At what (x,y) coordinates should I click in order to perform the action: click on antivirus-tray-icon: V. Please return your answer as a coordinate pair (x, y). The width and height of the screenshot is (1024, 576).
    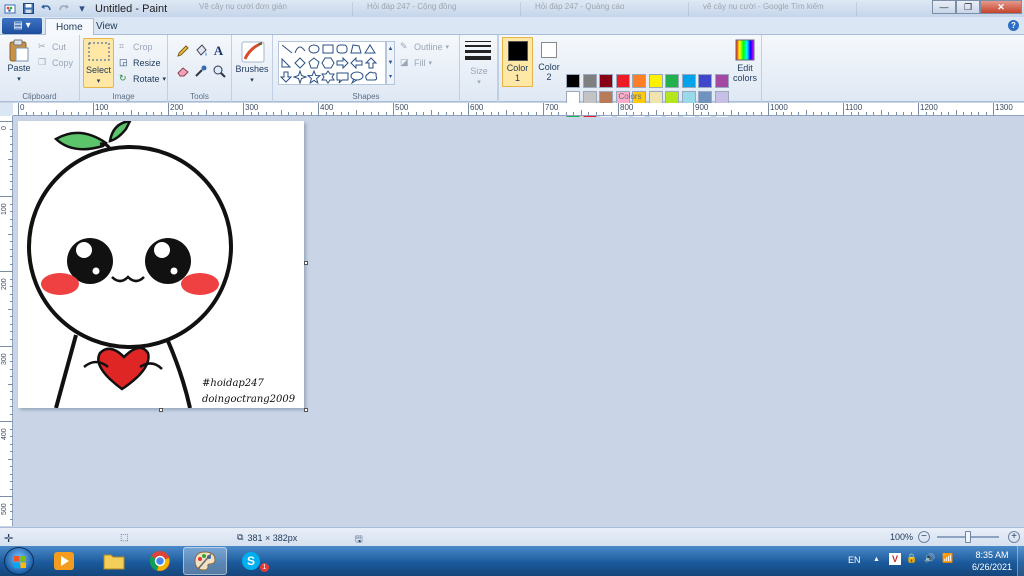
    Looking at the image, I should click on (895, 559).